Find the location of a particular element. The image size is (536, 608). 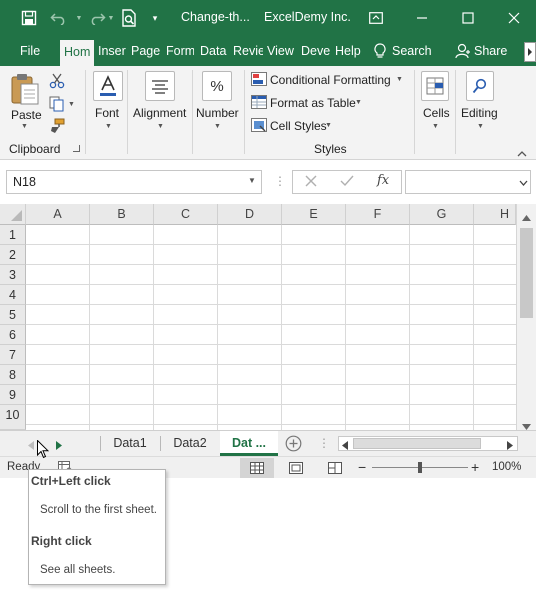

zoom-out-button: − is located at coordinates (362, 467).